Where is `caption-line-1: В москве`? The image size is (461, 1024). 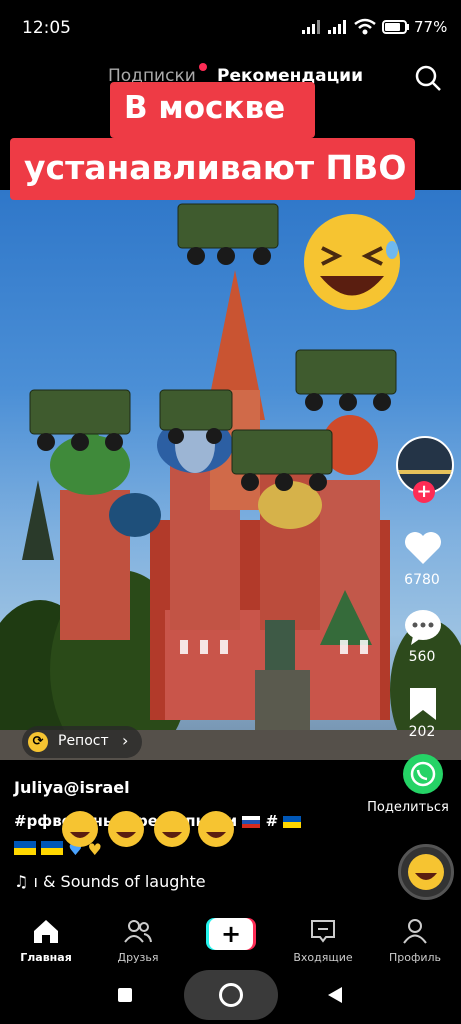
caption-line-1: В москве is located at coordinates (212, 110).